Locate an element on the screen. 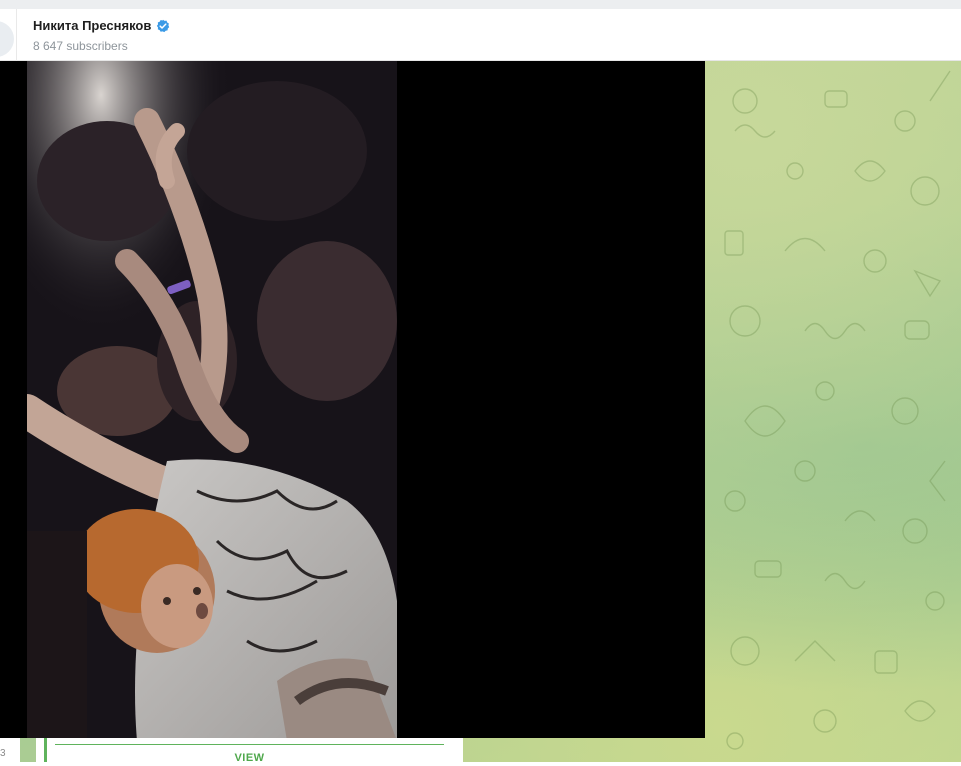  left-panel-partial-text: 3 is located at coordinates (3, 753).